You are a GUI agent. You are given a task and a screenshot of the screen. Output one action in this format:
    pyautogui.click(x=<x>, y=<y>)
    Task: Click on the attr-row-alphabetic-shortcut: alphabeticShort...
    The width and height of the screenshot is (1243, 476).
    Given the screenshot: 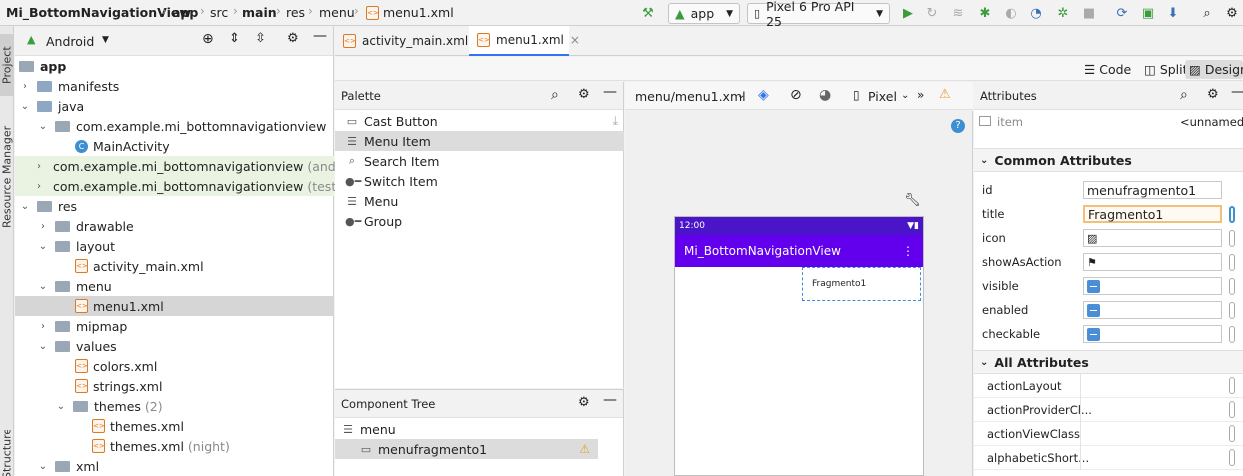 What is the action you would take?
    pyautogui.click(x=1108, y=458)
    